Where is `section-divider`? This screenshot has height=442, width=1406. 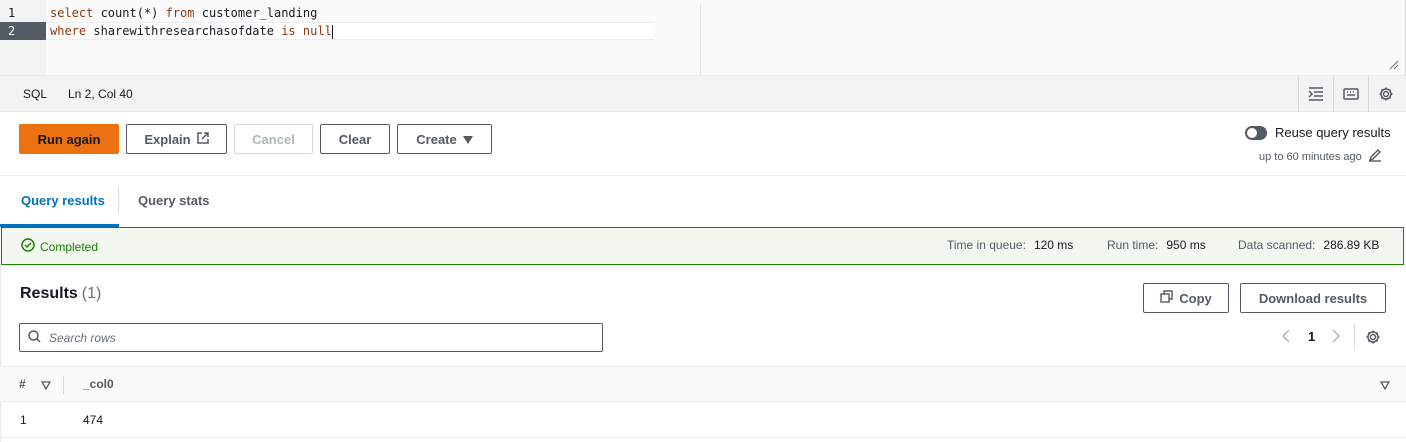 section-divider is located at coordinates (703, 175).